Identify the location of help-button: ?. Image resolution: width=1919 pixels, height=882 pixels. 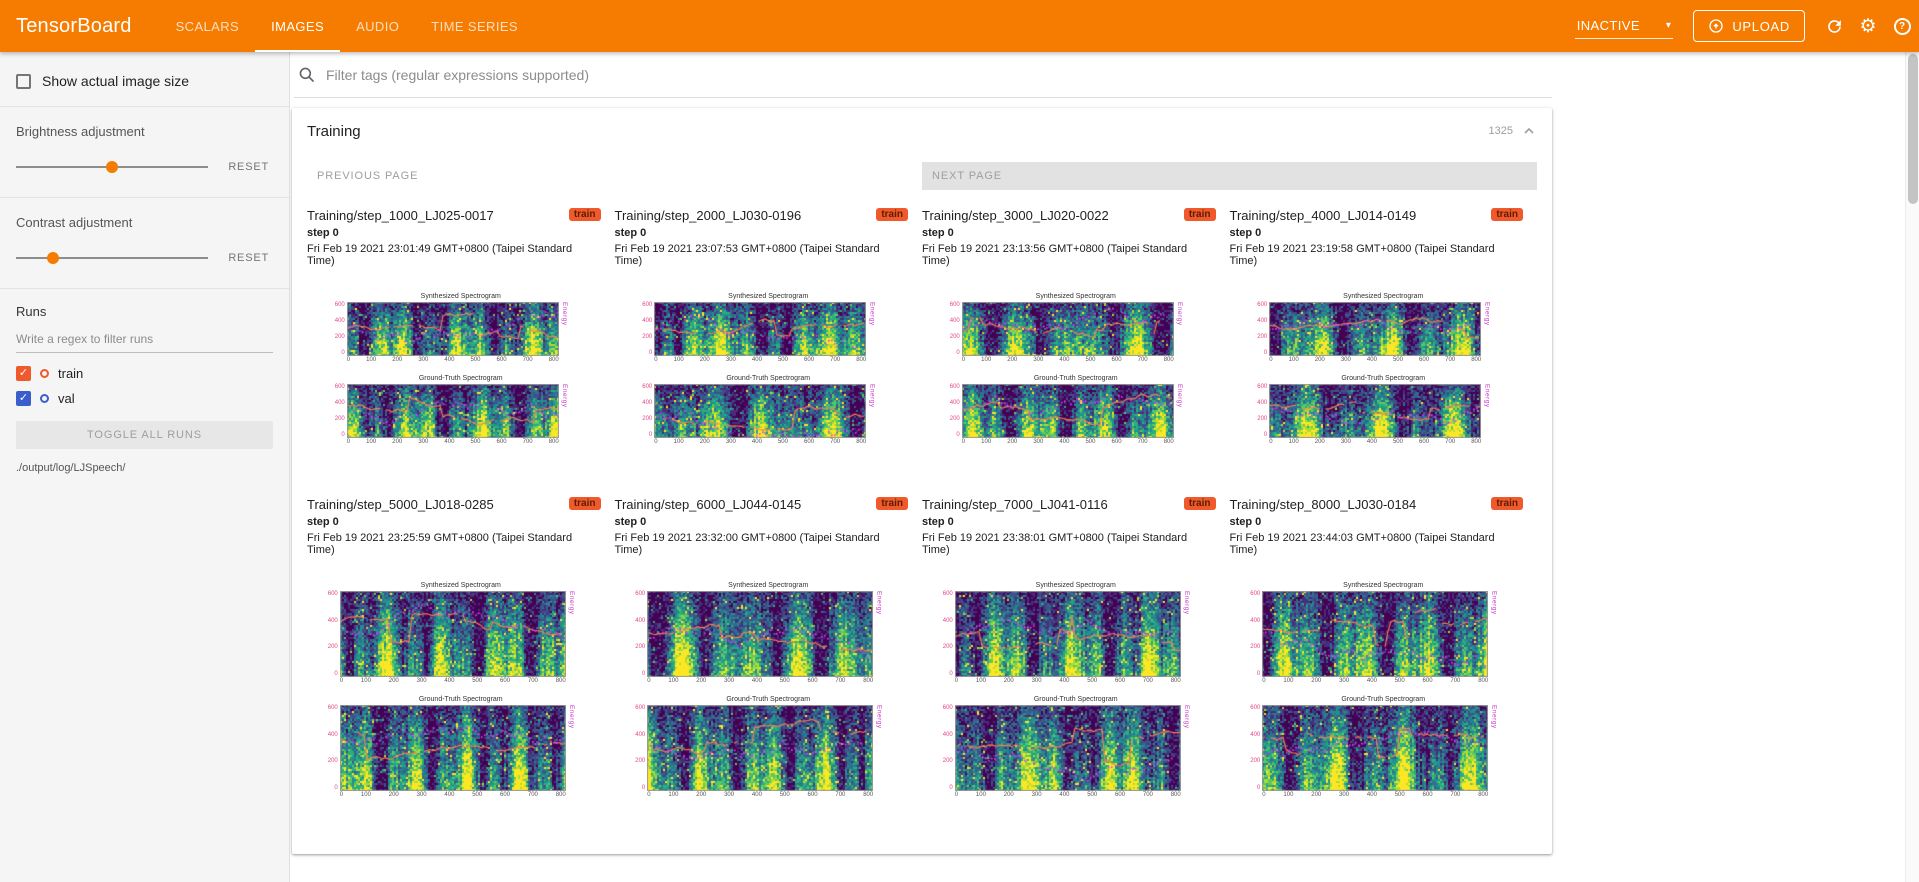
(1902, 26).